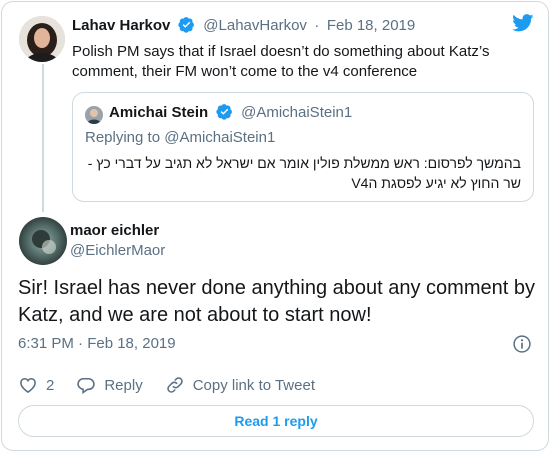 This screenshot has width=550, height=452. Describe the element at coordinates (117, 250) in the screenshot. I see `author-handle: @EichlerMaor` at that location.